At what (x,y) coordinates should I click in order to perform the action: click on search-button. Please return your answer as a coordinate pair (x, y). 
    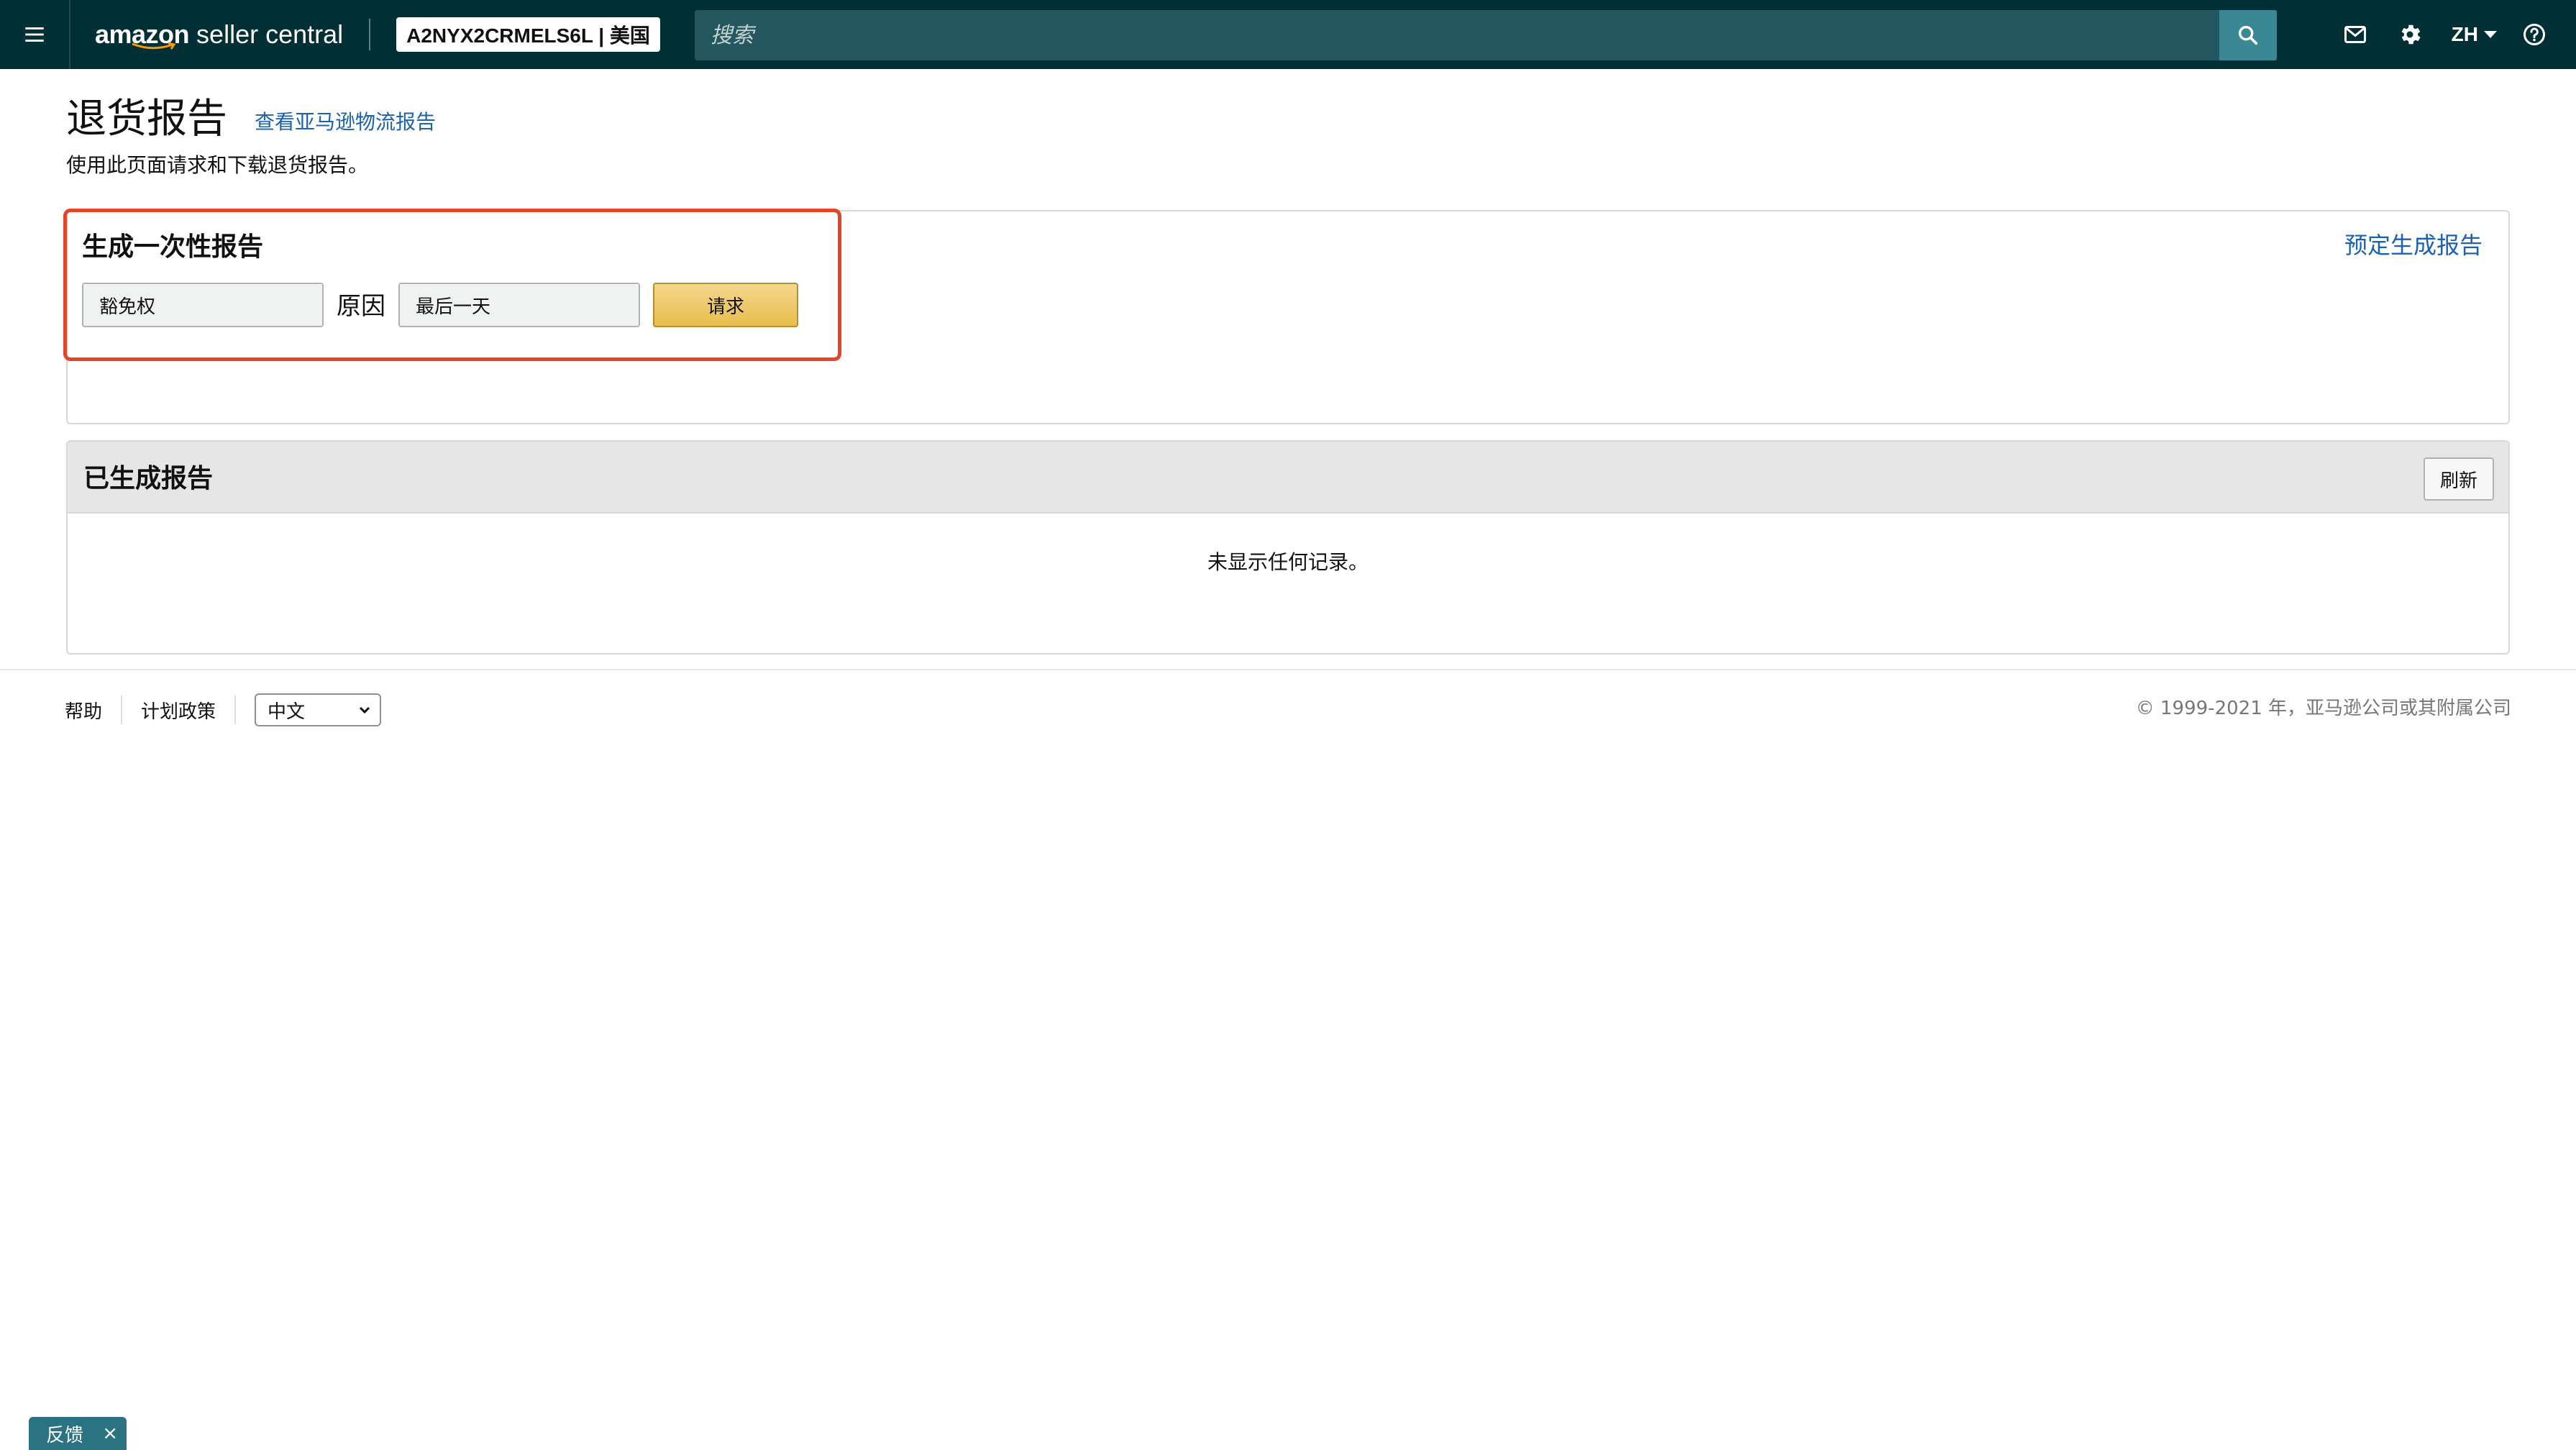
    Looking at the image, I should click on (2248, 35).